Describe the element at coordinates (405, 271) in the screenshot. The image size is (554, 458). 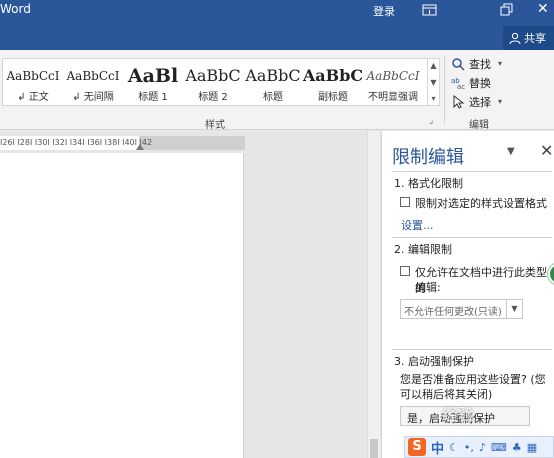
I see `allow-editing-type-checkbox` at that location.